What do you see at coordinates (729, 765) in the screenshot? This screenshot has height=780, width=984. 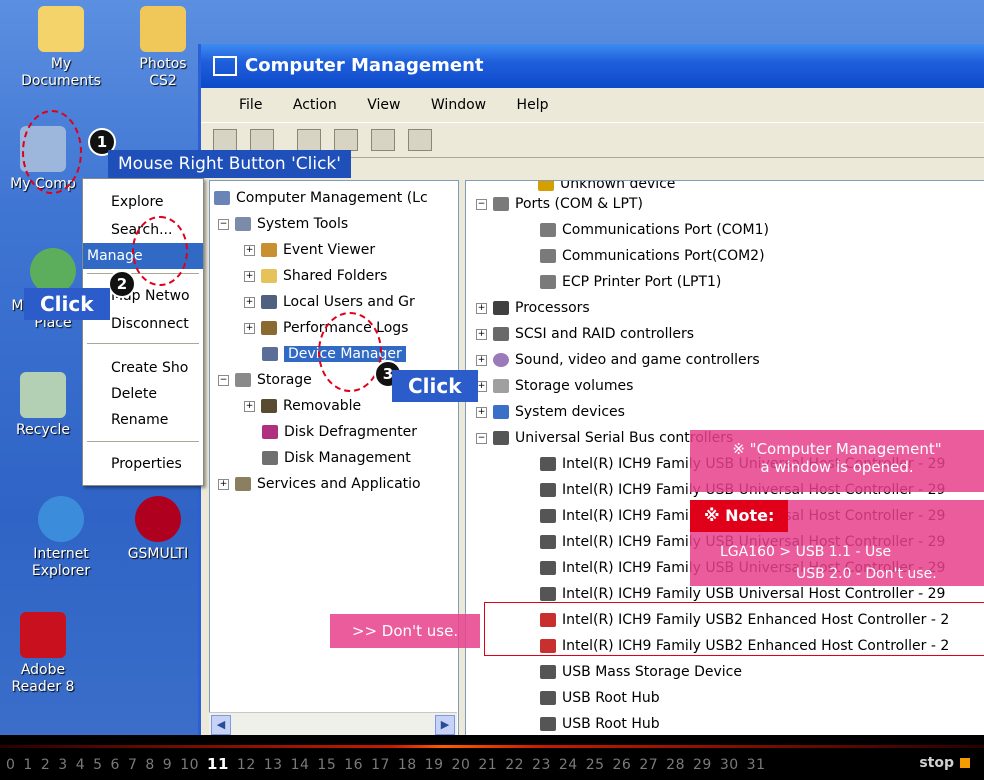 I see `frame-number: 30` at bounding box center [729, 765].